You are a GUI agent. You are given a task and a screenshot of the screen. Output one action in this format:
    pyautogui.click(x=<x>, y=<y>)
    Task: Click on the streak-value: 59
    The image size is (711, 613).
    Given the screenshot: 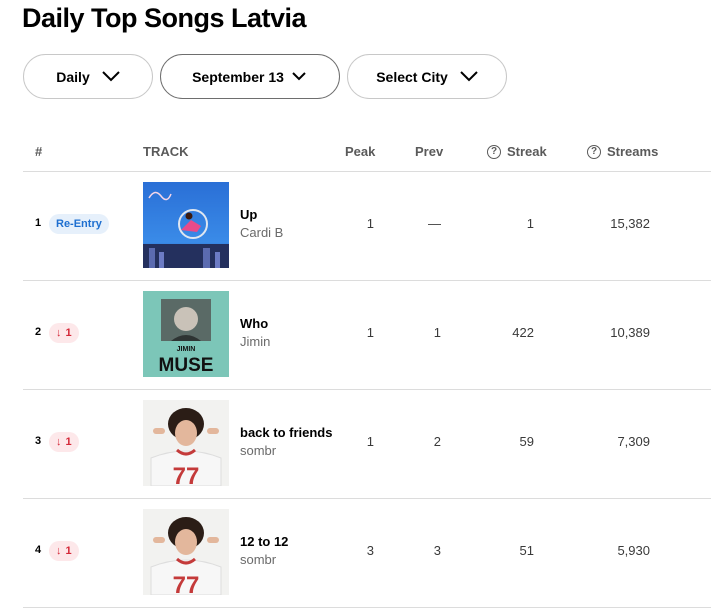 What is the action you would take?
    pyautogui.click(x=526, y=441)
    